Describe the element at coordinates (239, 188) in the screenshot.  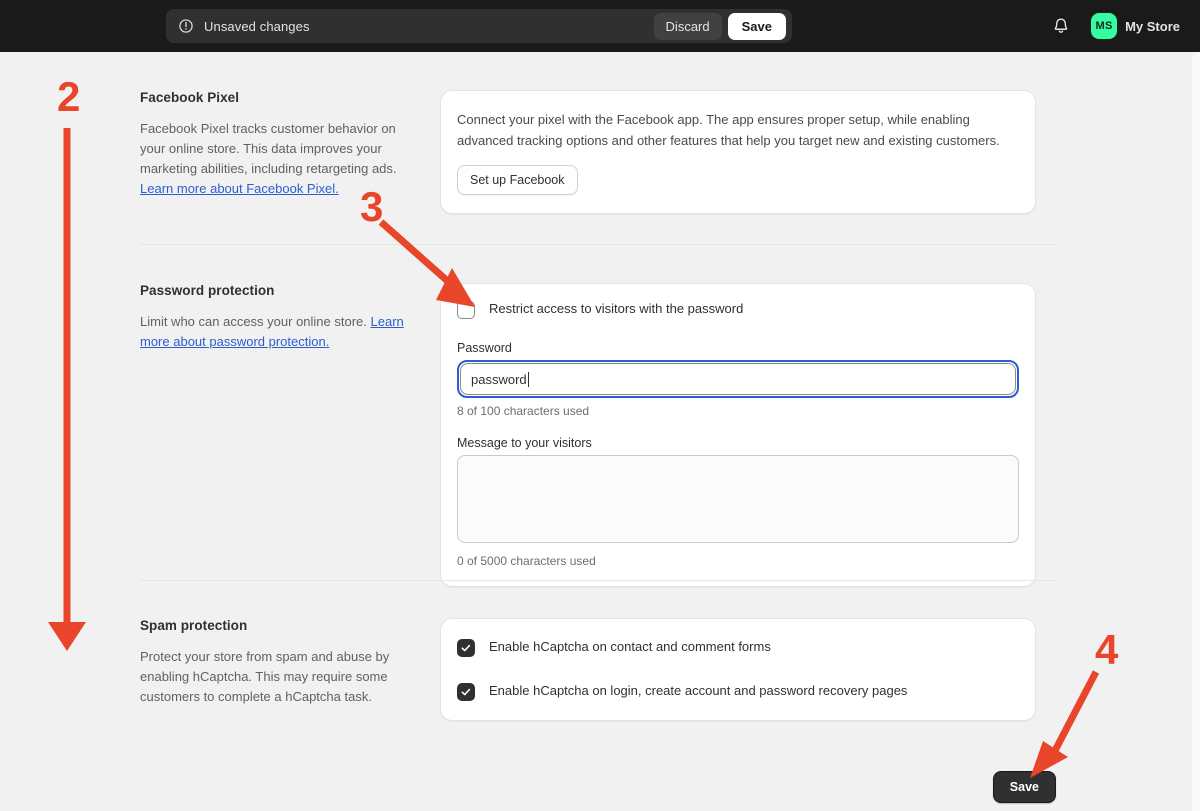
I see `facebook-pixel-learn-more-link: Learn more about Facebook Pixel.` at that location.